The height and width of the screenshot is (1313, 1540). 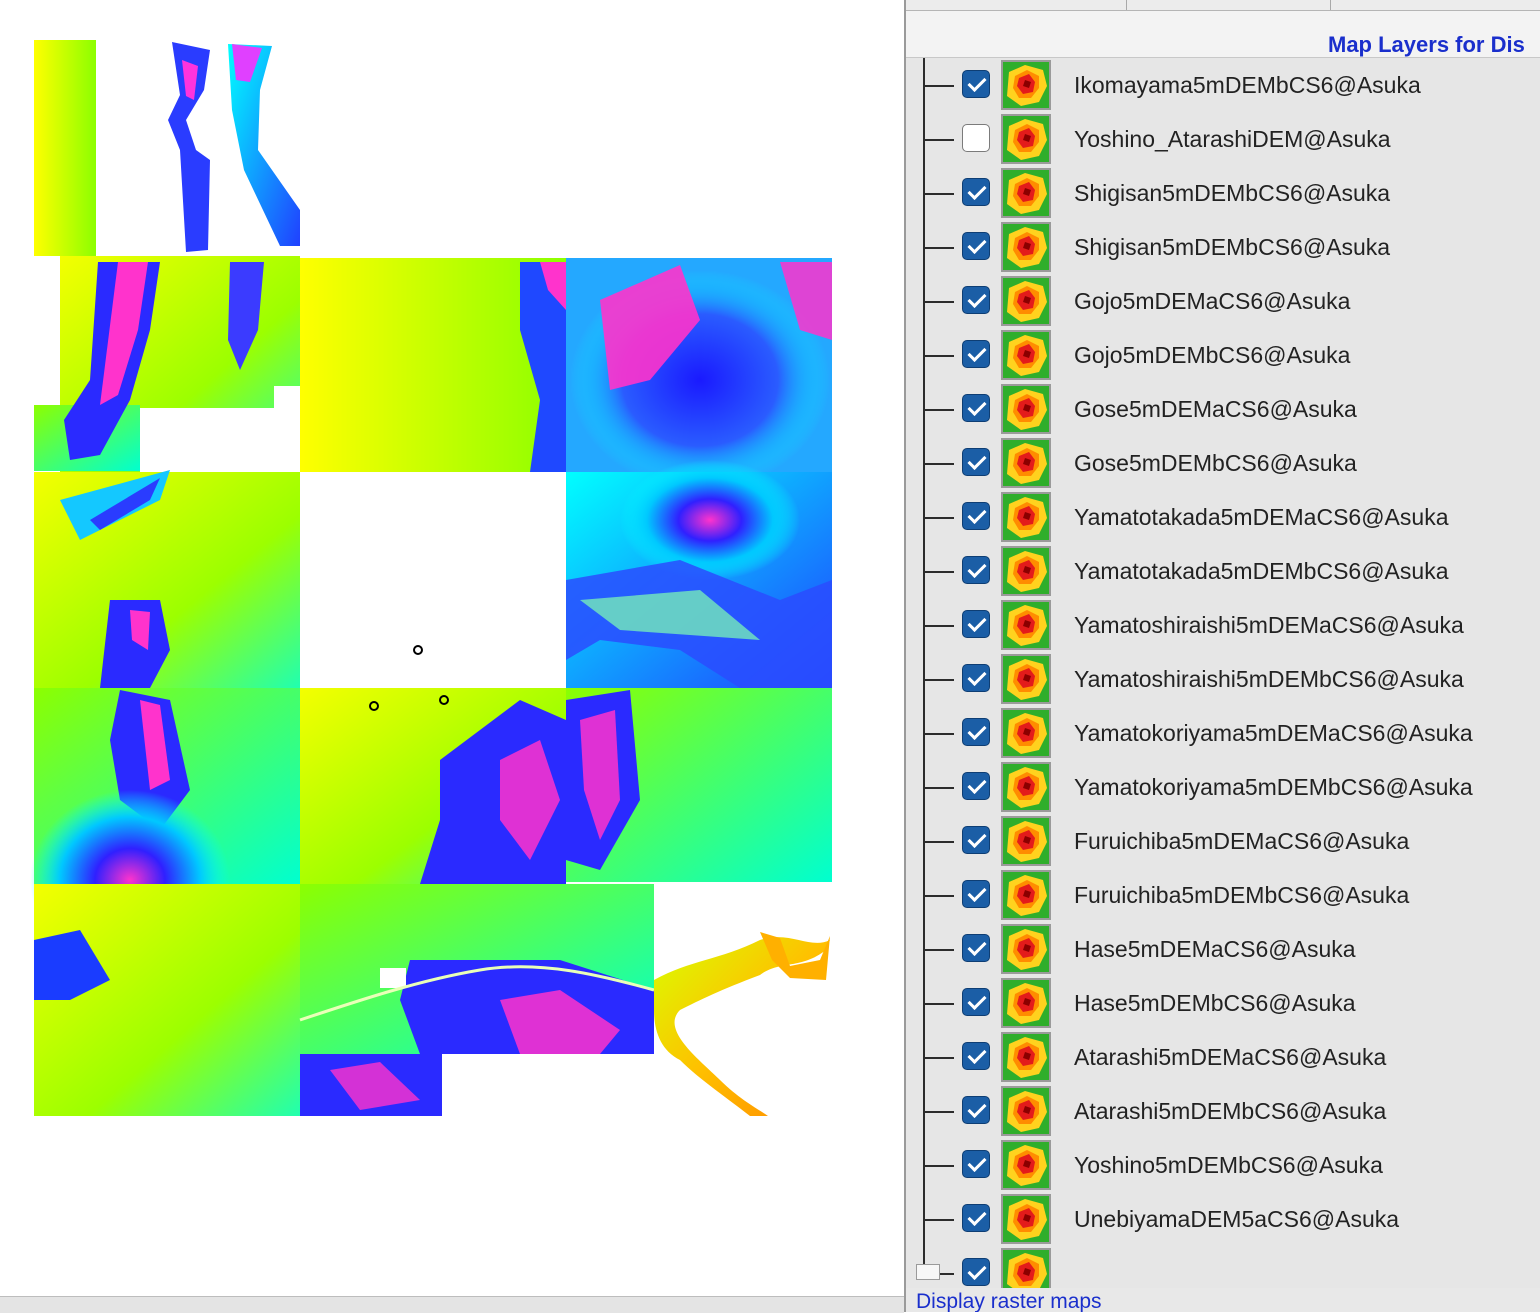 What do you see at coordinates (1242, 841) in the screenshot?
I see `layer-name: Furuichiba5mDEMaCS6@Asuka` at bounding box center [1242, 841].